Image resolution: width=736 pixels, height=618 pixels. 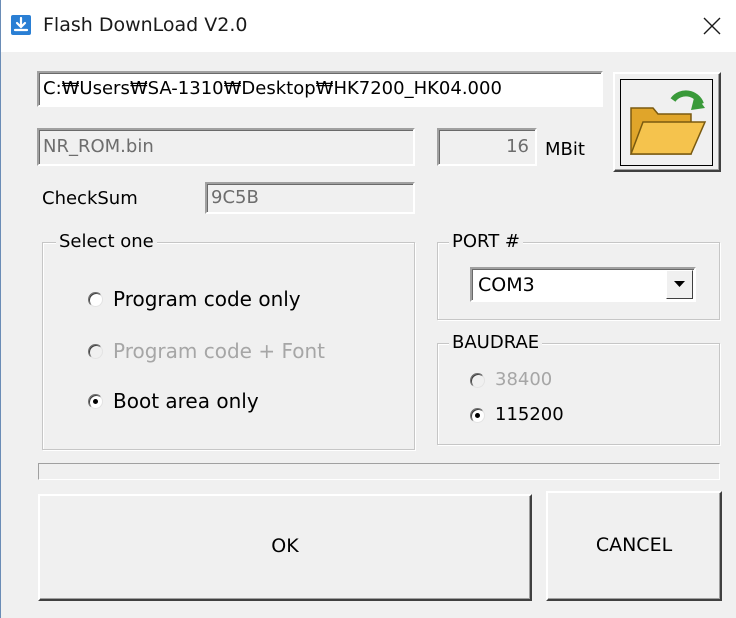 What do you see at coordinates (106, 242) in the screenshot?
I see `select-one-group-title: Select one` at bounding box center [106, 242].